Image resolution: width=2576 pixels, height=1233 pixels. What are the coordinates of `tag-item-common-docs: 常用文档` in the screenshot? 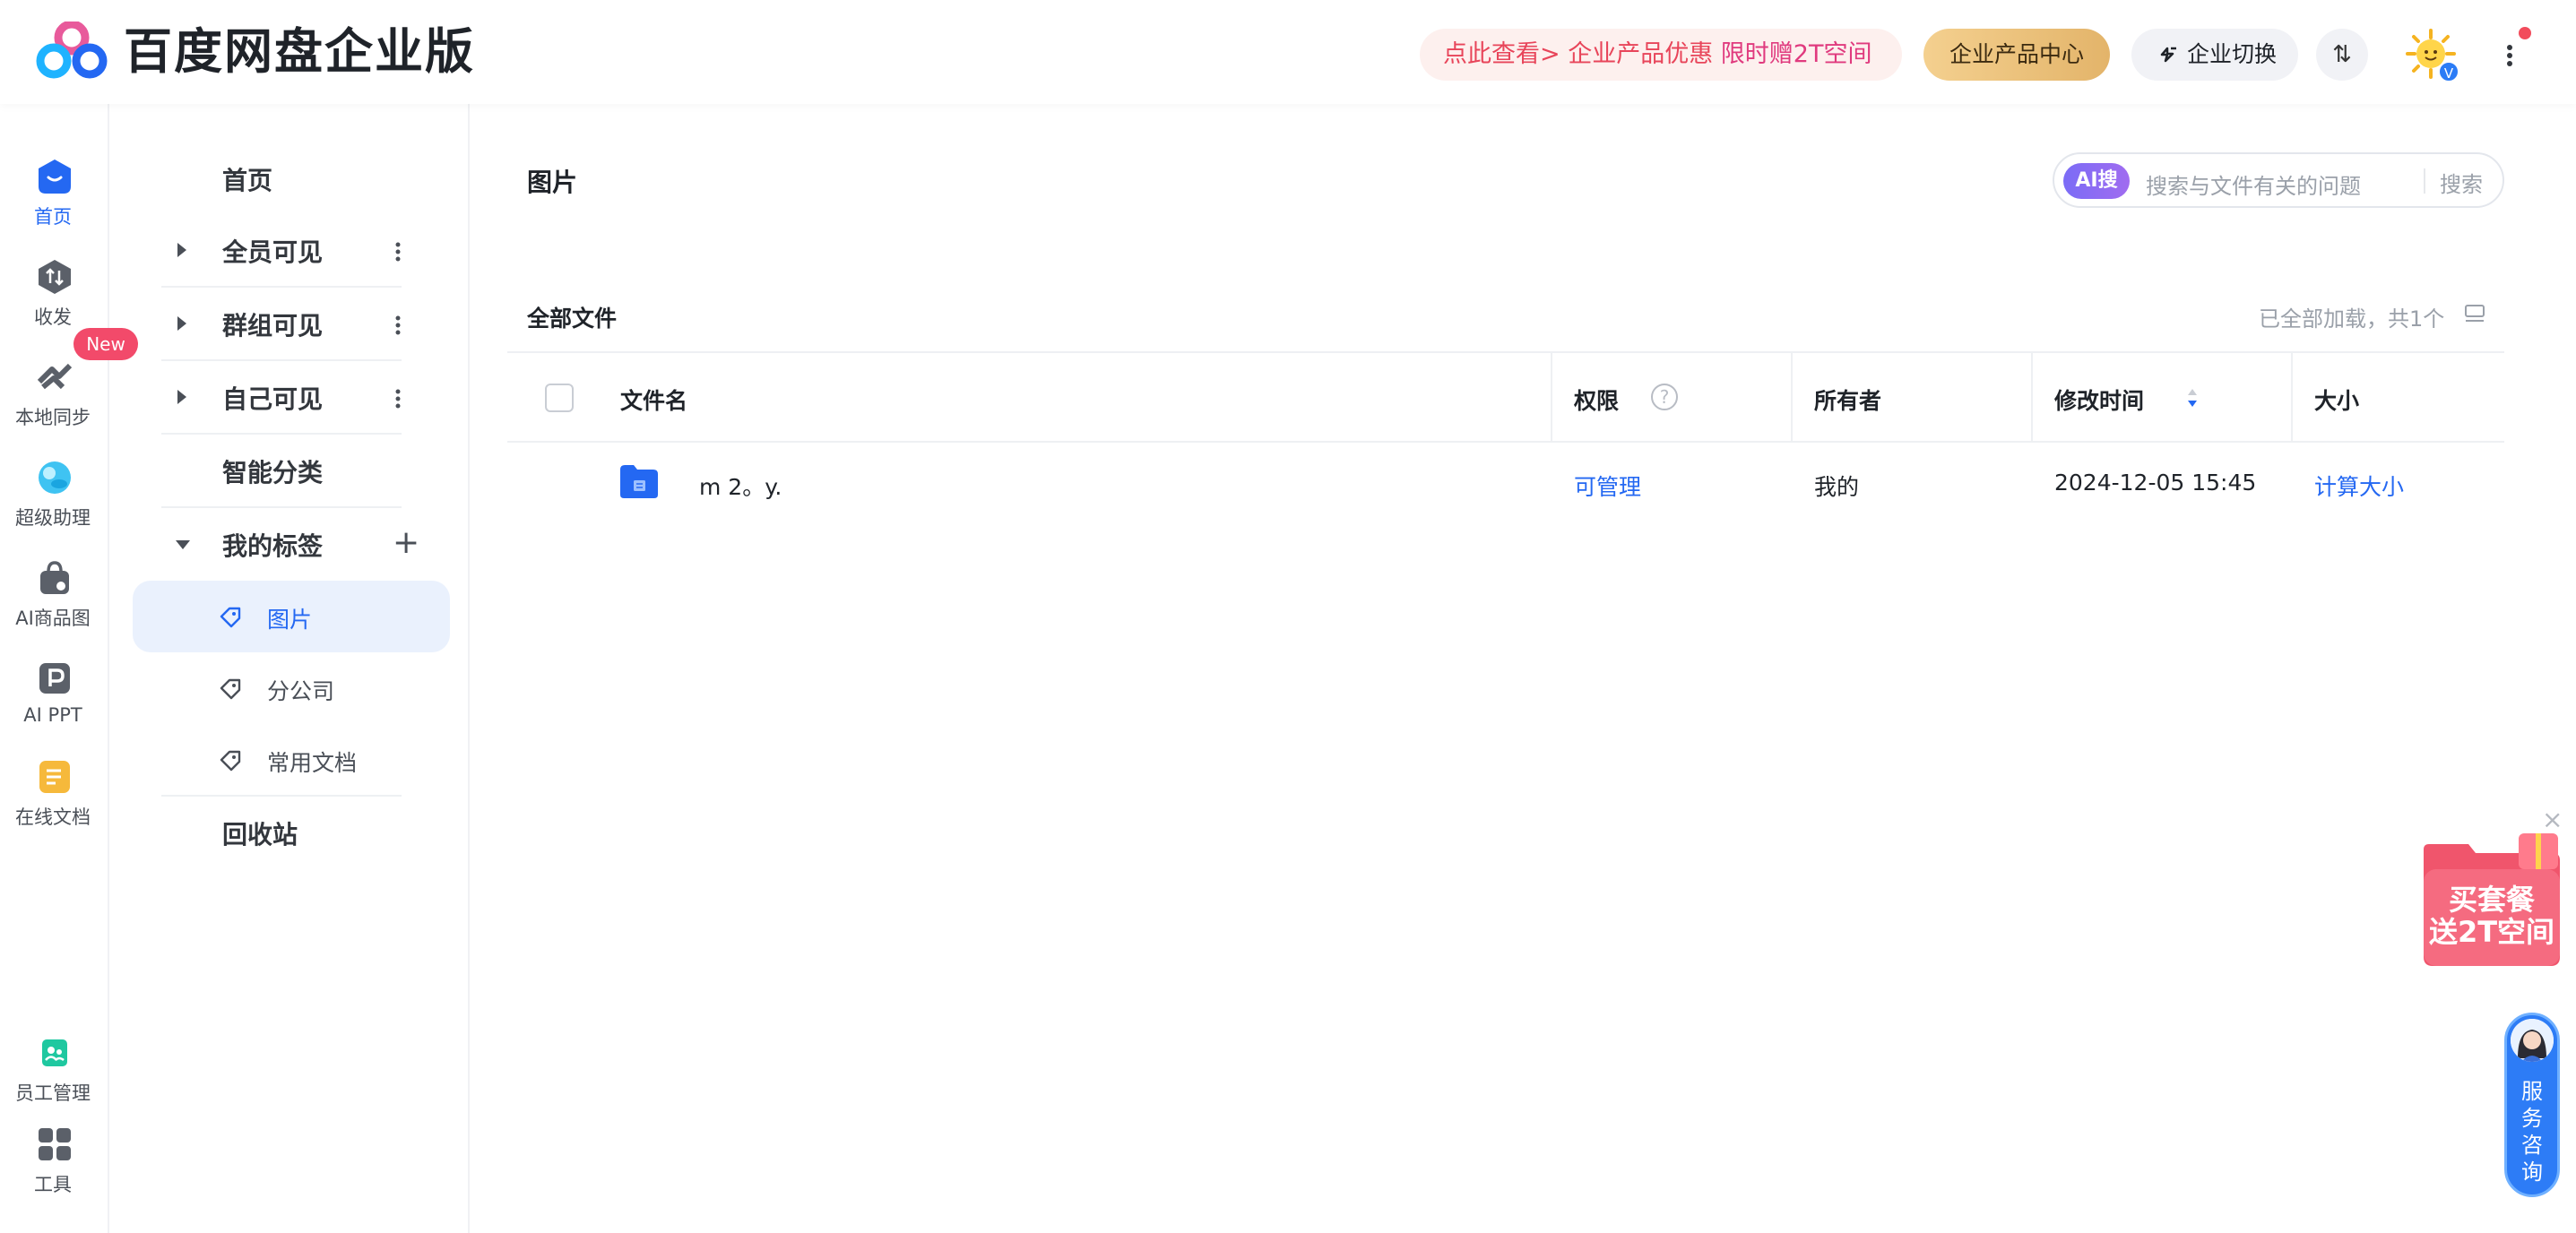 It's located at (291, 760).